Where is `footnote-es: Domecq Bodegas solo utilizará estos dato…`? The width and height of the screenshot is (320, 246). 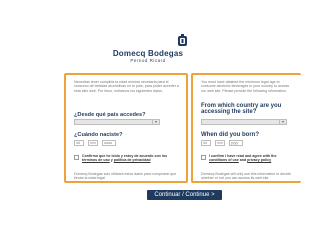
footnote-es: Domecq Bodegas solo utilizará estos dato… is located at coordinates (125, 176).